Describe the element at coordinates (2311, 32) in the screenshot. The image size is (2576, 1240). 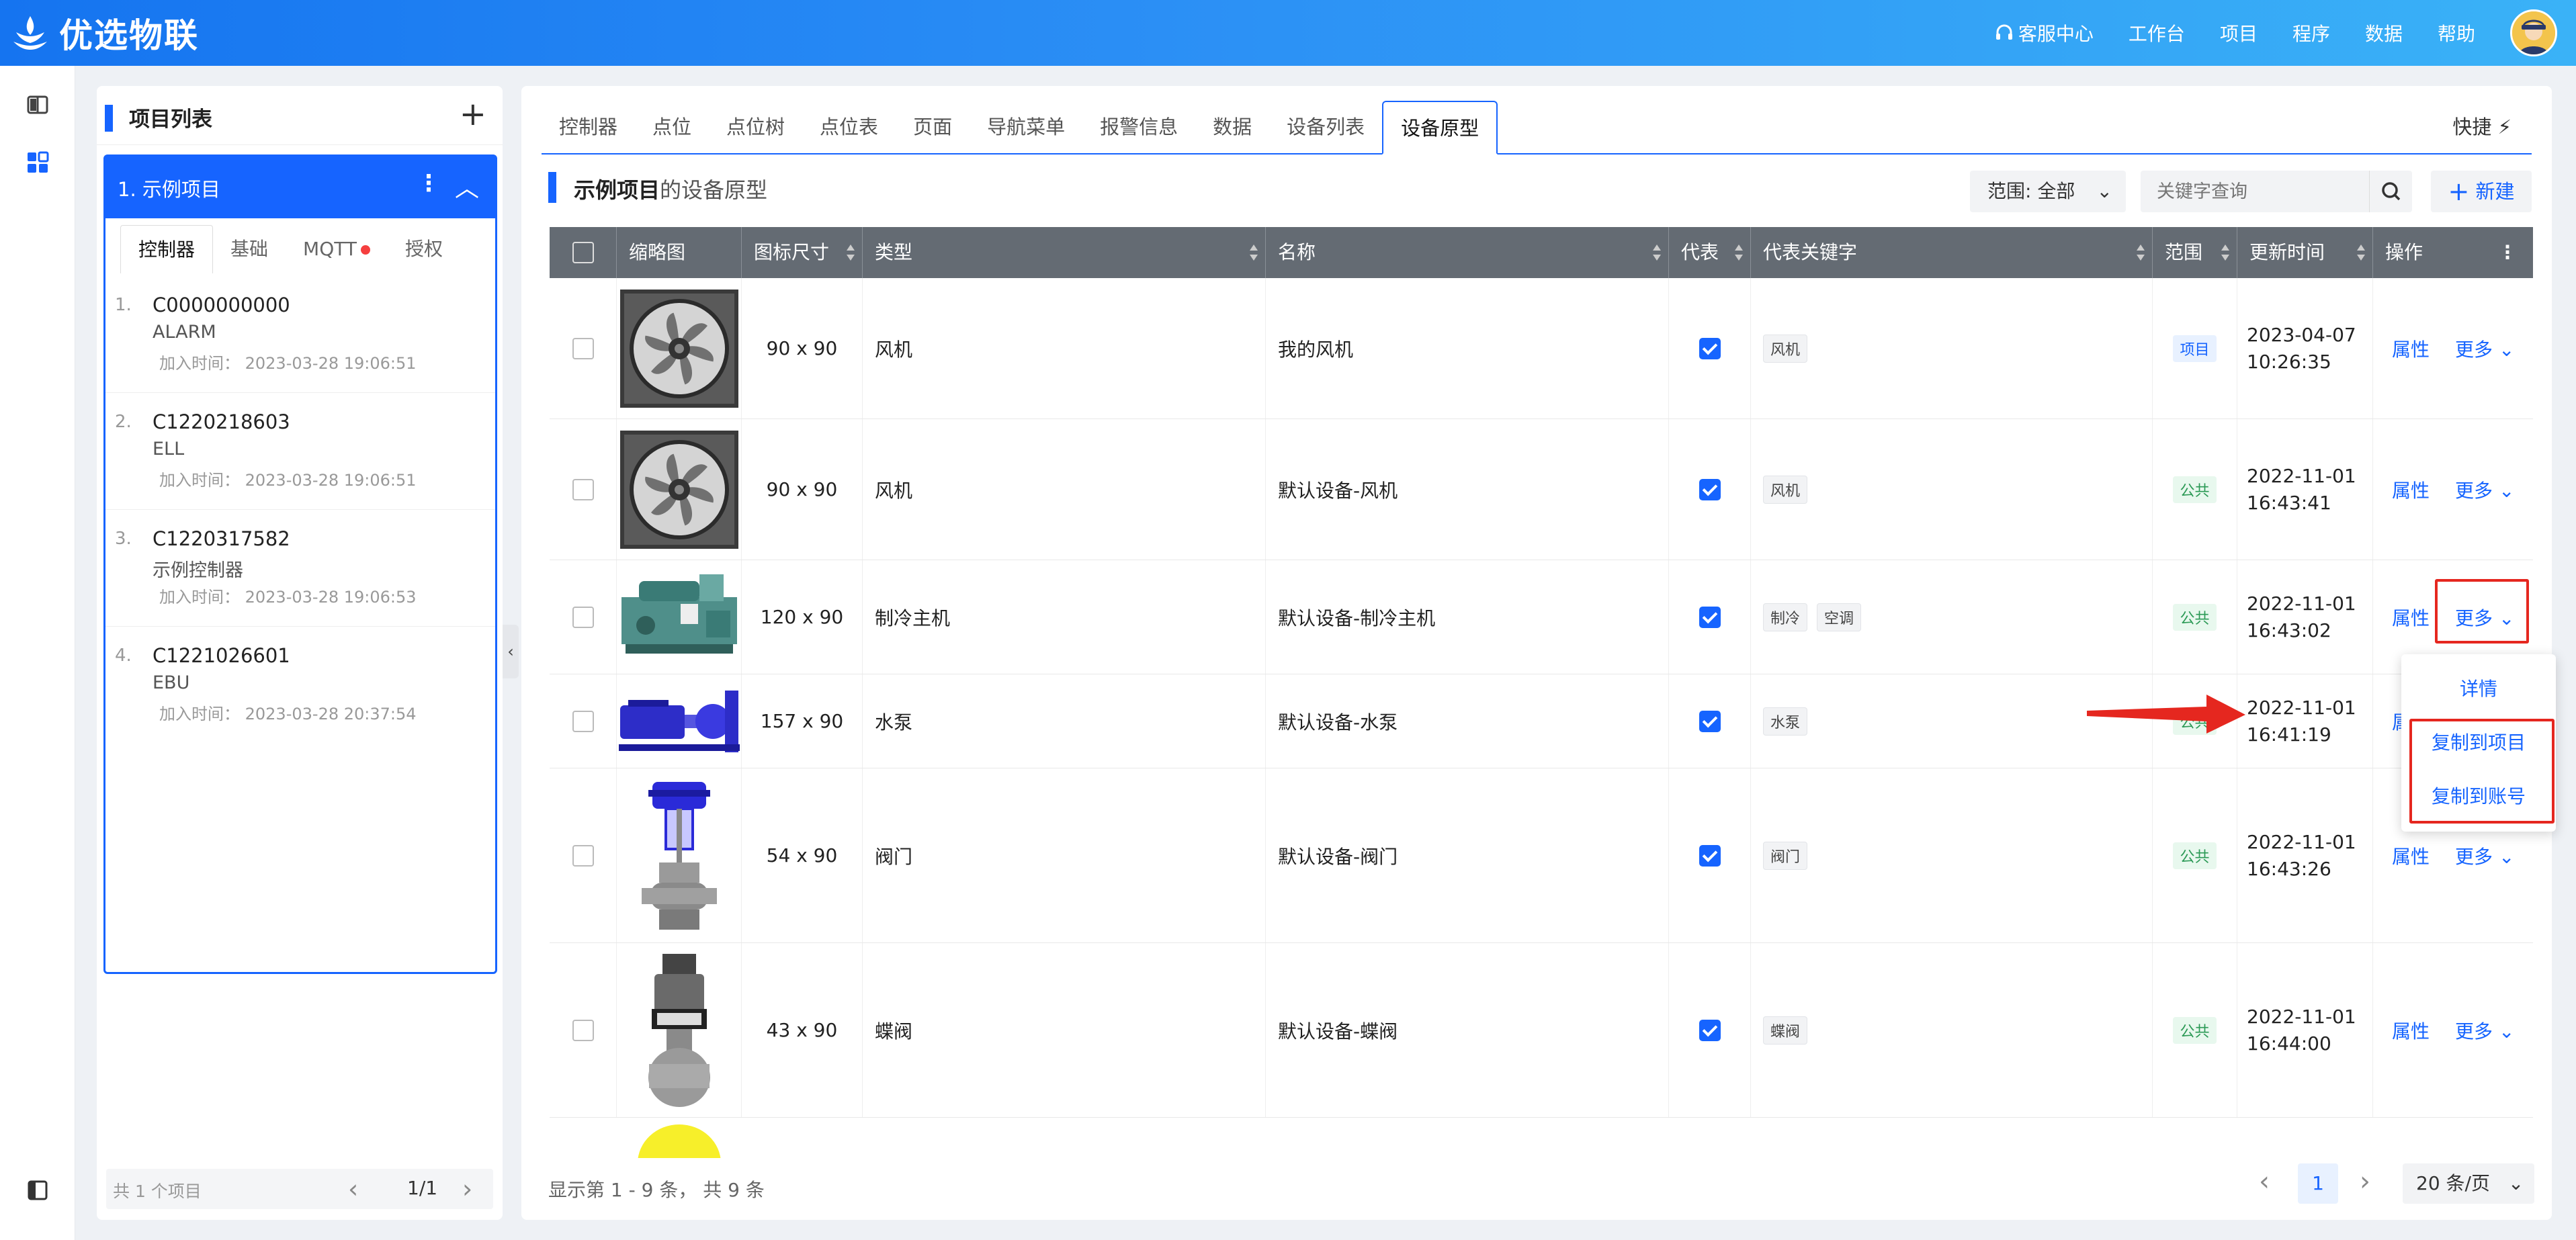
I see `nav-program: 程序` at that location.